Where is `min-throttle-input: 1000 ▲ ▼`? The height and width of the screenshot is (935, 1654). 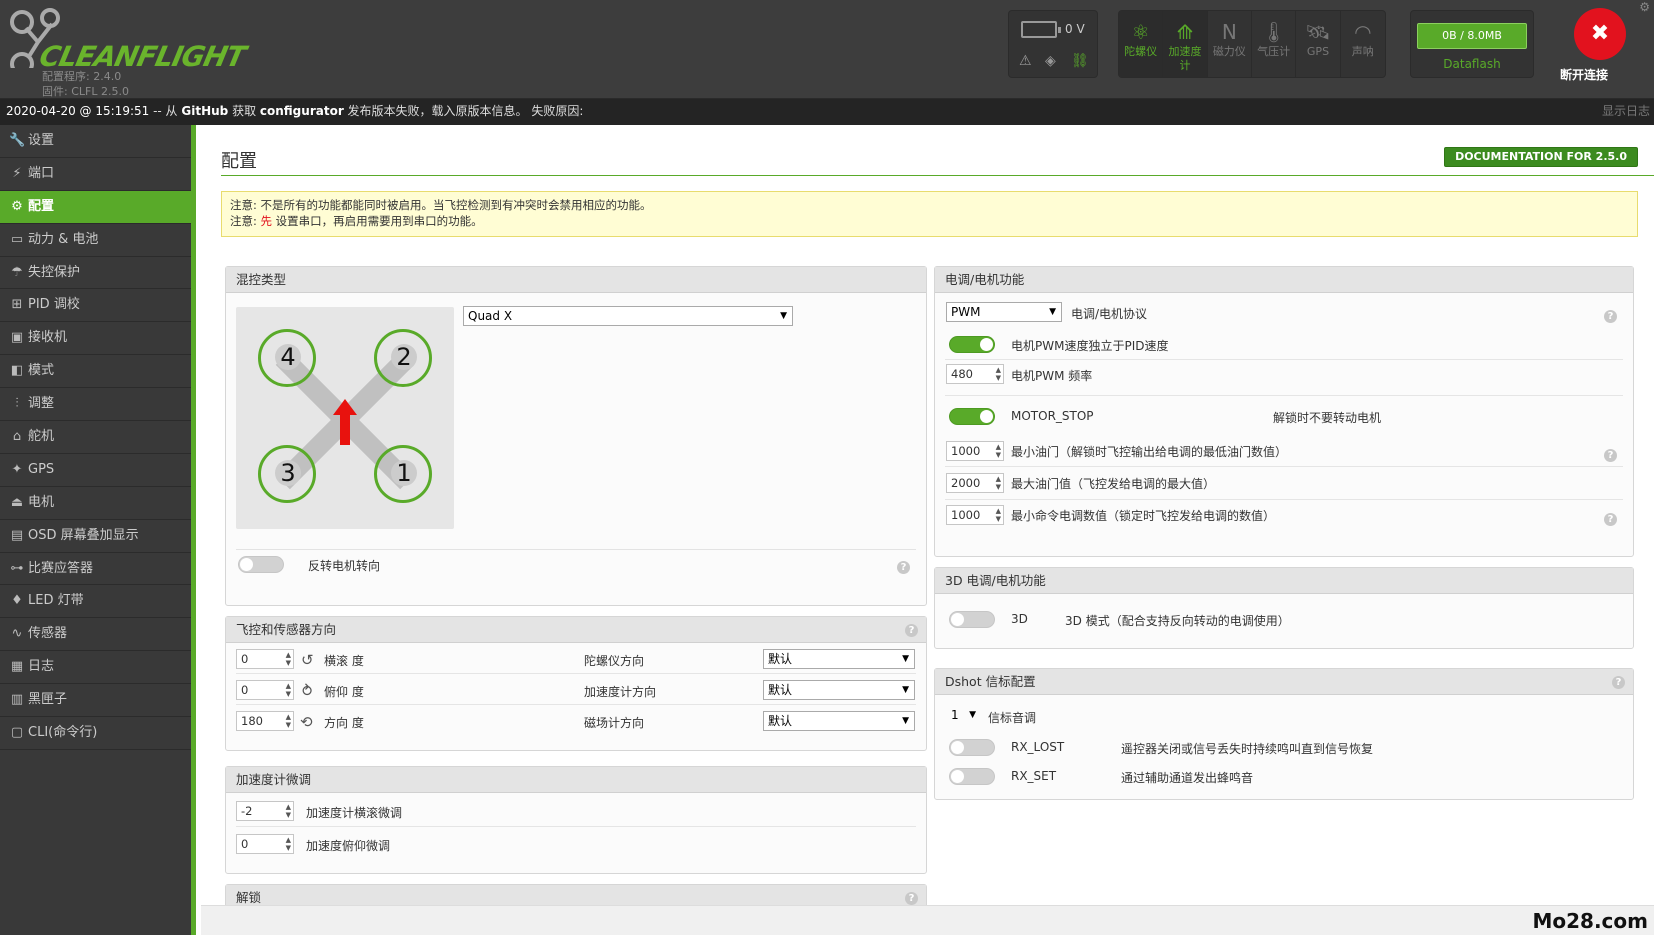
min-throttle-input: 1000 ▲ ▼ is located at coordinates (975, 451).